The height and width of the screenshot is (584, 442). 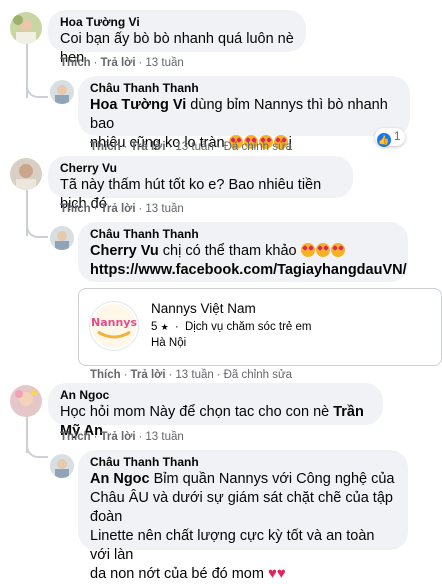 What do you see at coordinates (154, 327) in the screenshot?
I see `page-rating: 5` at bounding box center [154, 327].